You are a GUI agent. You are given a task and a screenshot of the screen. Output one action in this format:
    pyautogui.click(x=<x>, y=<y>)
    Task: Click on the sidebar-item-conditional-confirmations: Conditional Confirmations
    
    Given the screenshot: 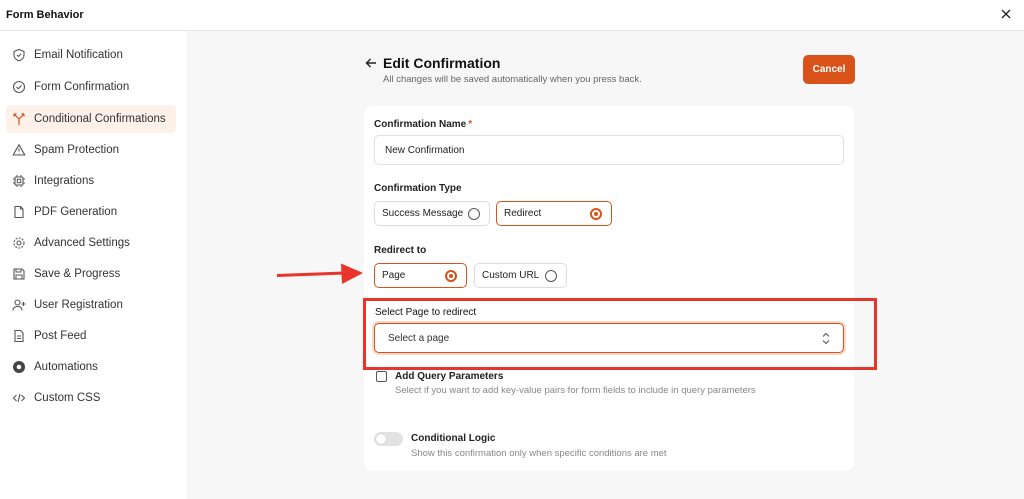 What is the action you would take?
    pyautogui.click(x=91, y=119)
    